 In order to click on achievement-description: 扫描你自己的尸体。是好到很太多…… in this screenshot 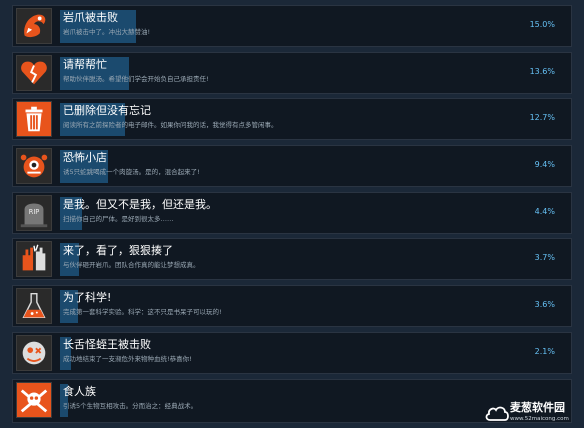, I will do `click(118, 219)`.